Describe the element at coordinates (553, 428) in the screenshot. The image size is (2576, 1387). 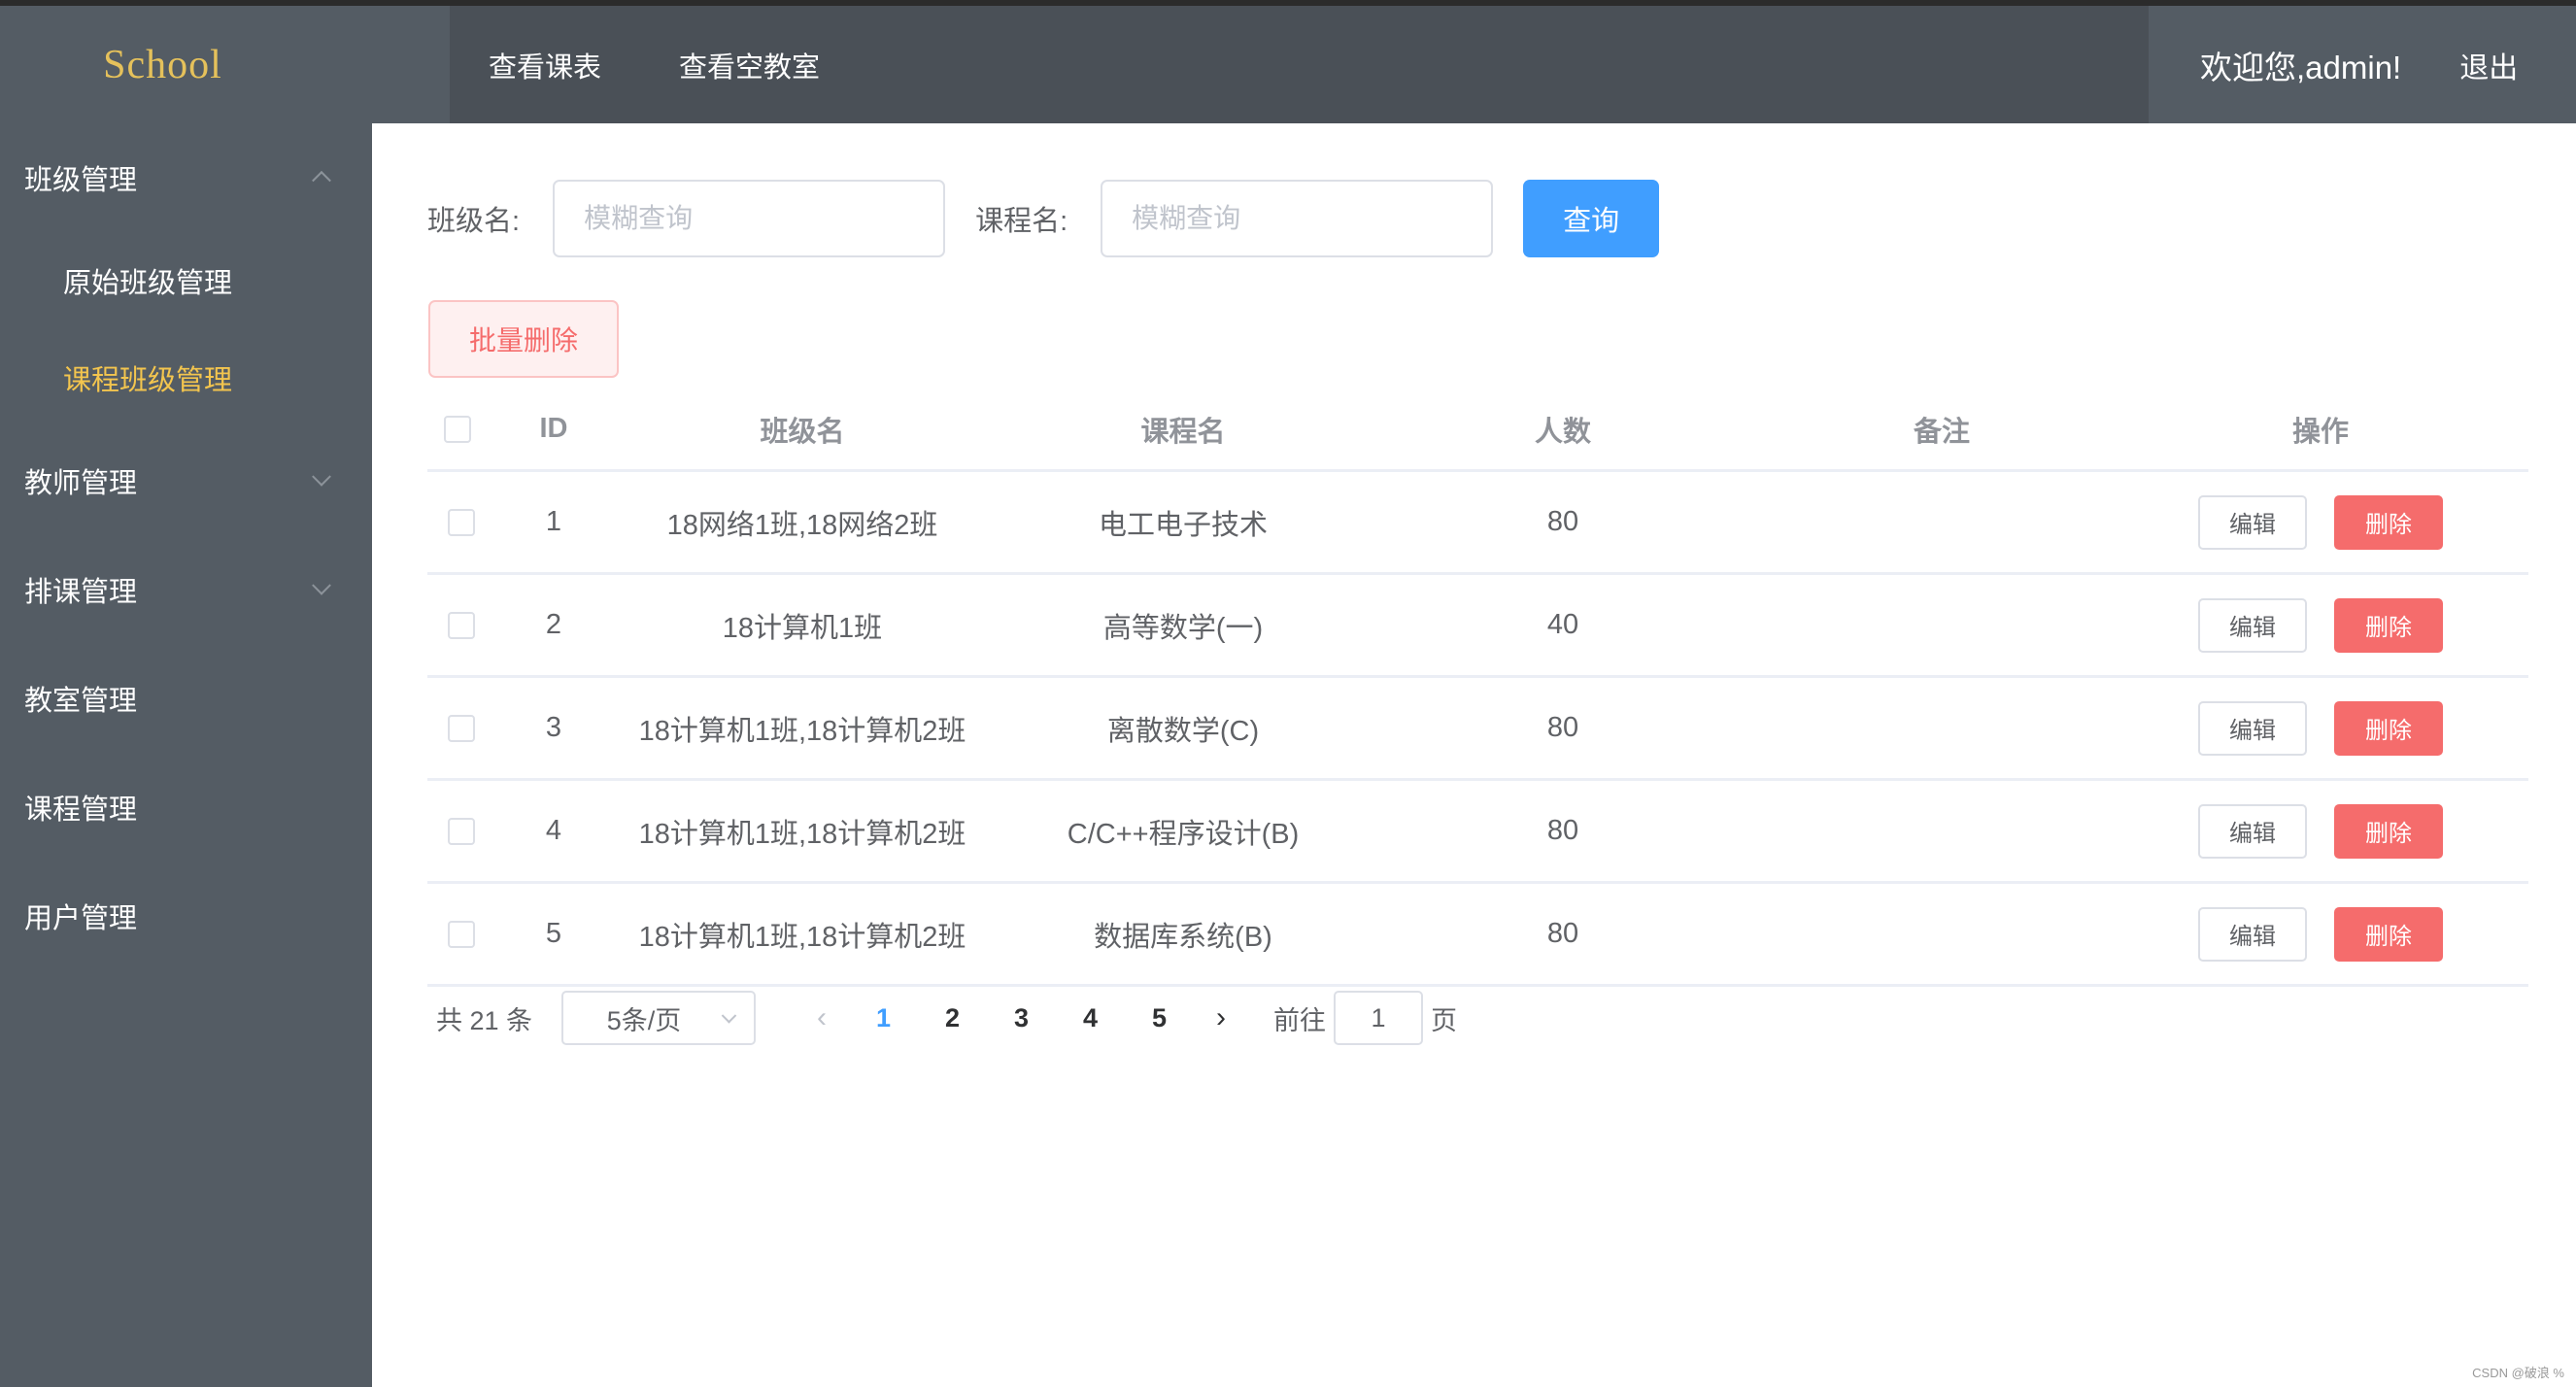
I see `column-header-id: ID` at that location.